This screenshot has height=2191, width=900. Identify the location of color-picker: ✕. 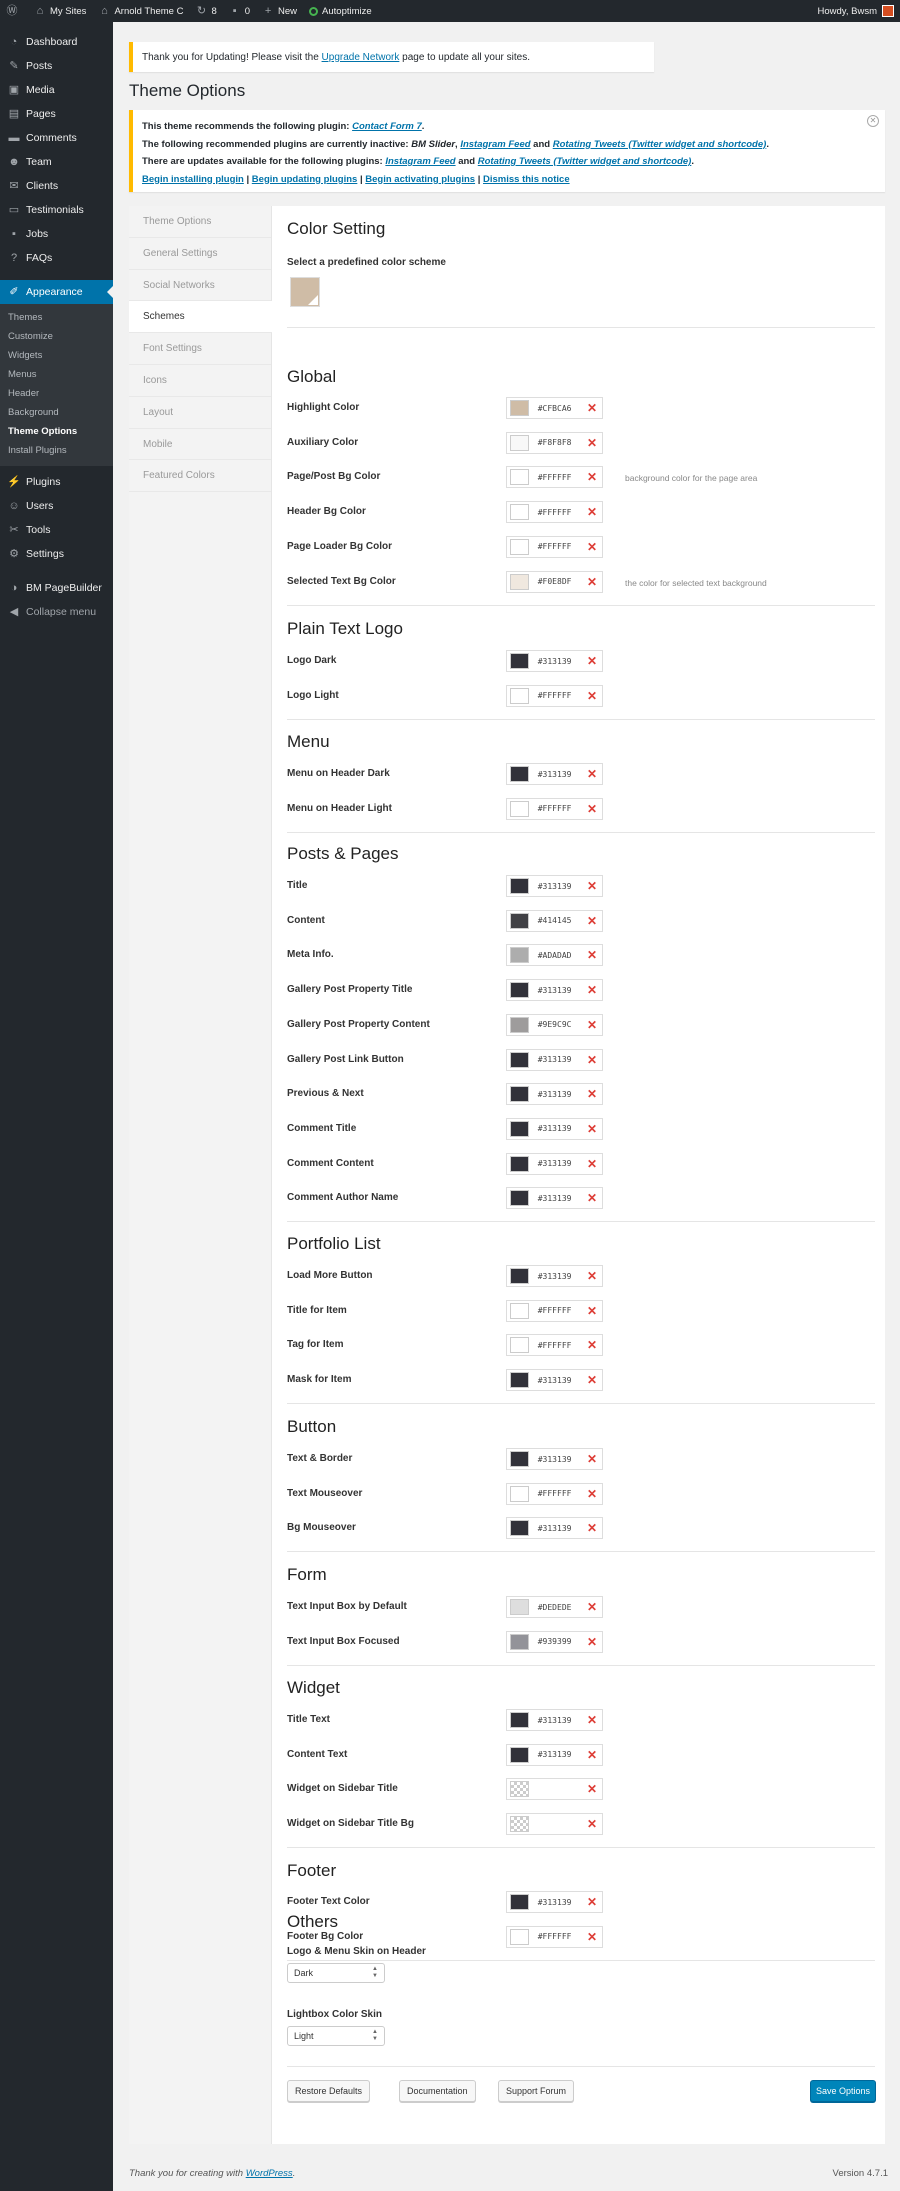
(554, 1824).